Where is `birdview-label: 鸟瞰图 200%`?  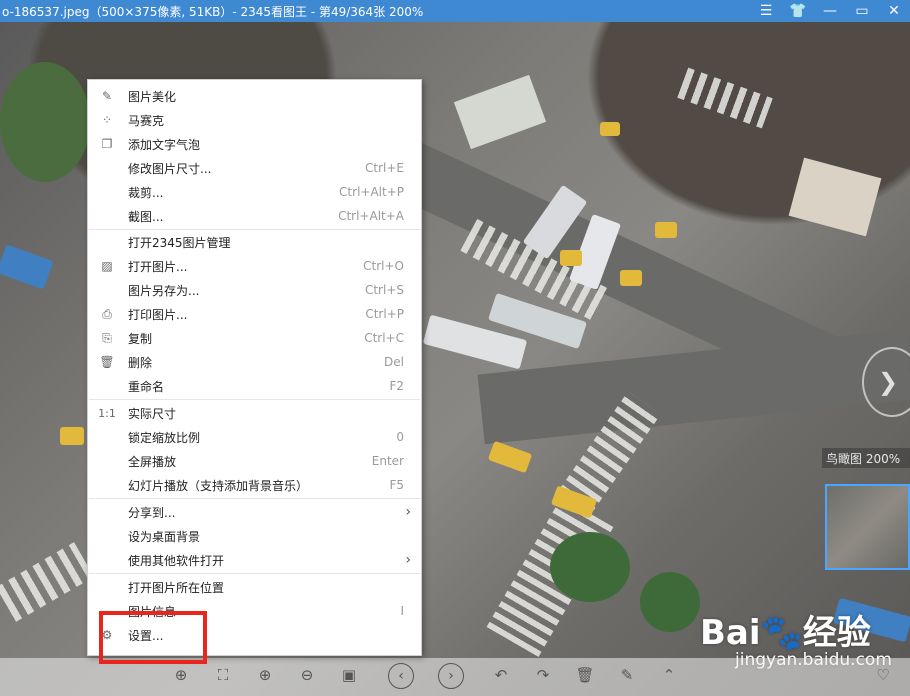 birdview-label: 鸟瞰图 200% is located at coordinates (866, 458).